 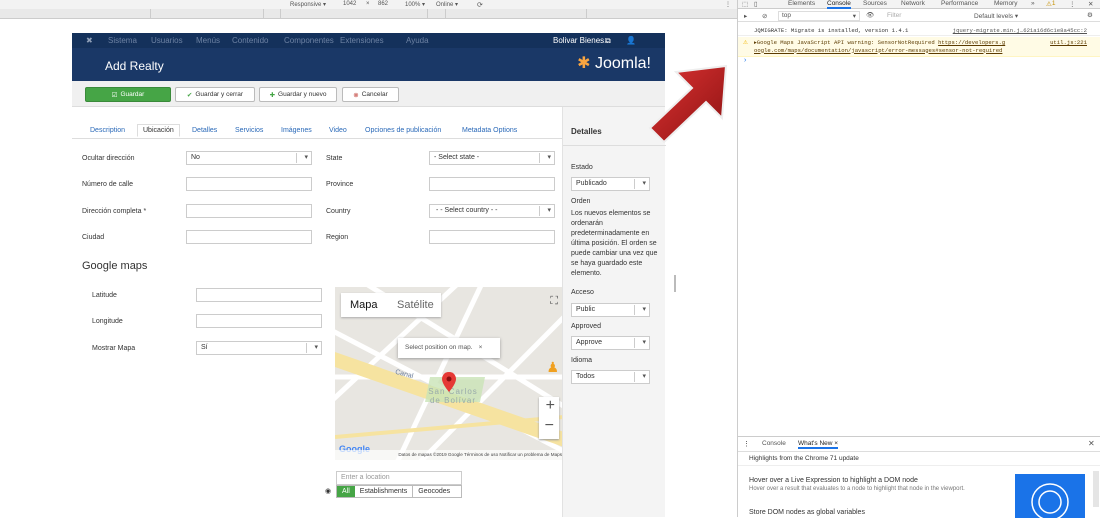 What do you see at coordinates (399, 478) in the screenshot?
I see `location-input: Enter a location` at bounding box center [399, 478].